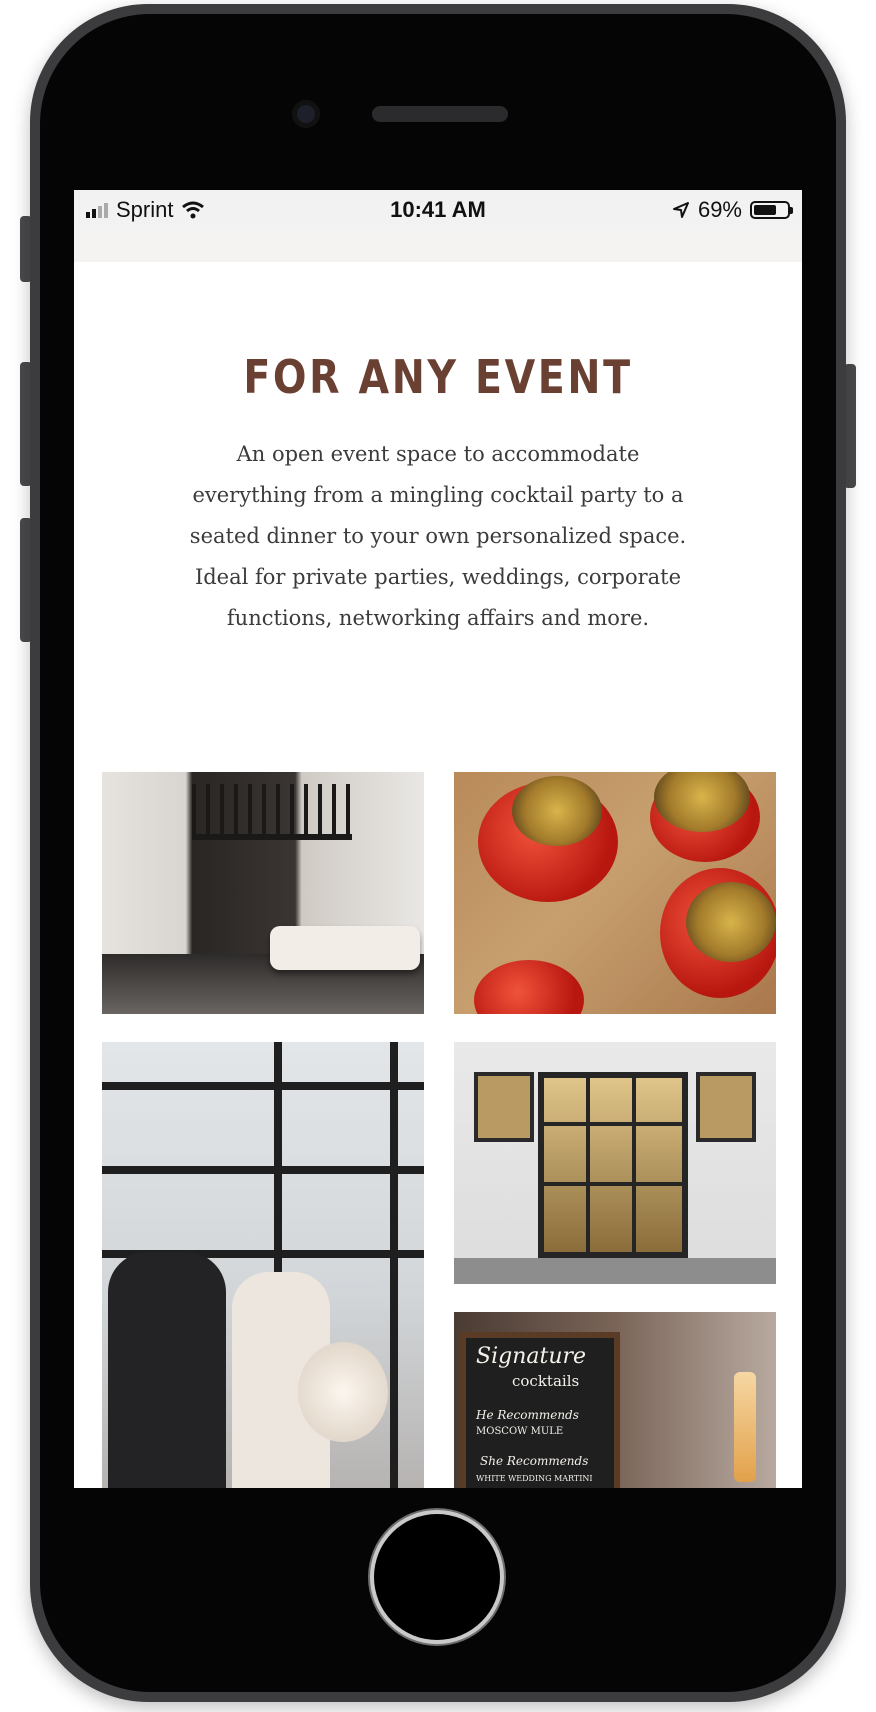  I want to click on chalk-line: He Recommends, so click(527, 1415).